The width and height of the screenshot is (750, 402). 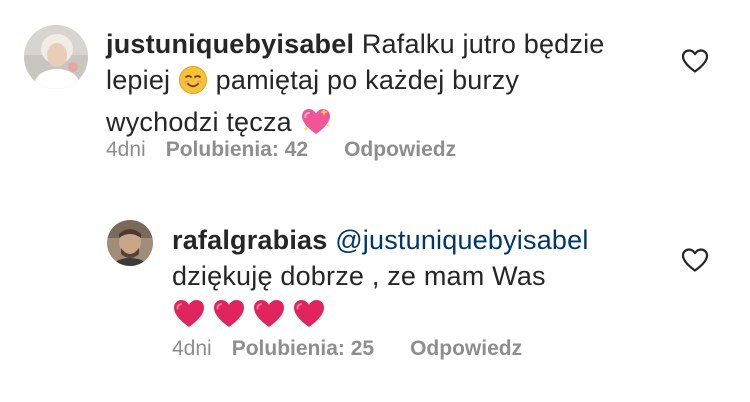 What do you see at coordinates (359, 276) in the screenshot?
I see `comment-text-line: dziękuję dobrze , ze mam Was` at bounding box center [359, 276].